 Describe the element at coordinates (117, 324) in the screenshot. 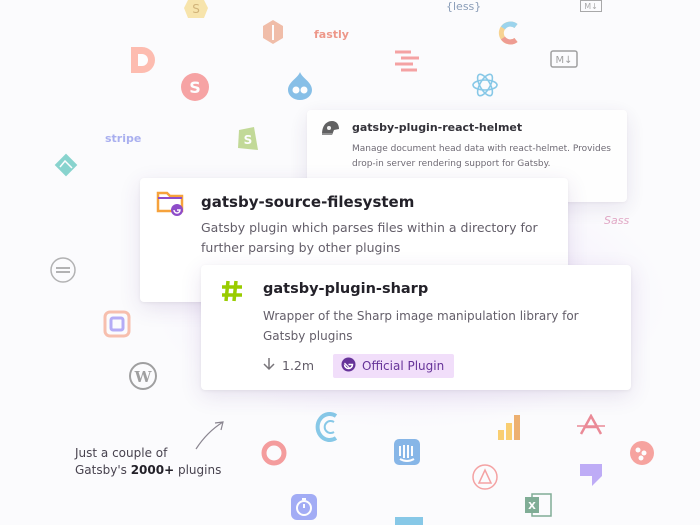

I see `prismic-icon` at that location.